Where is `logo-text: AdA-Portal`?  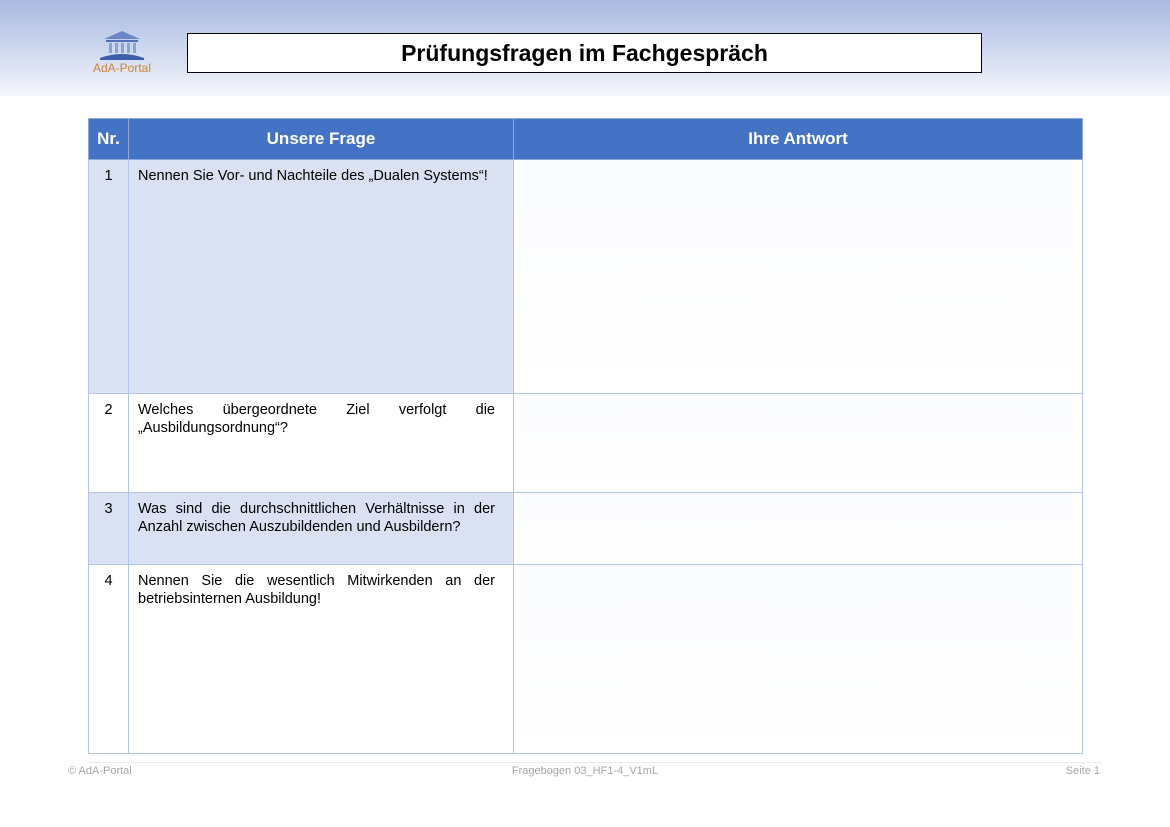
logo-text: AdA-Portal is located at coordinates (122, 68).